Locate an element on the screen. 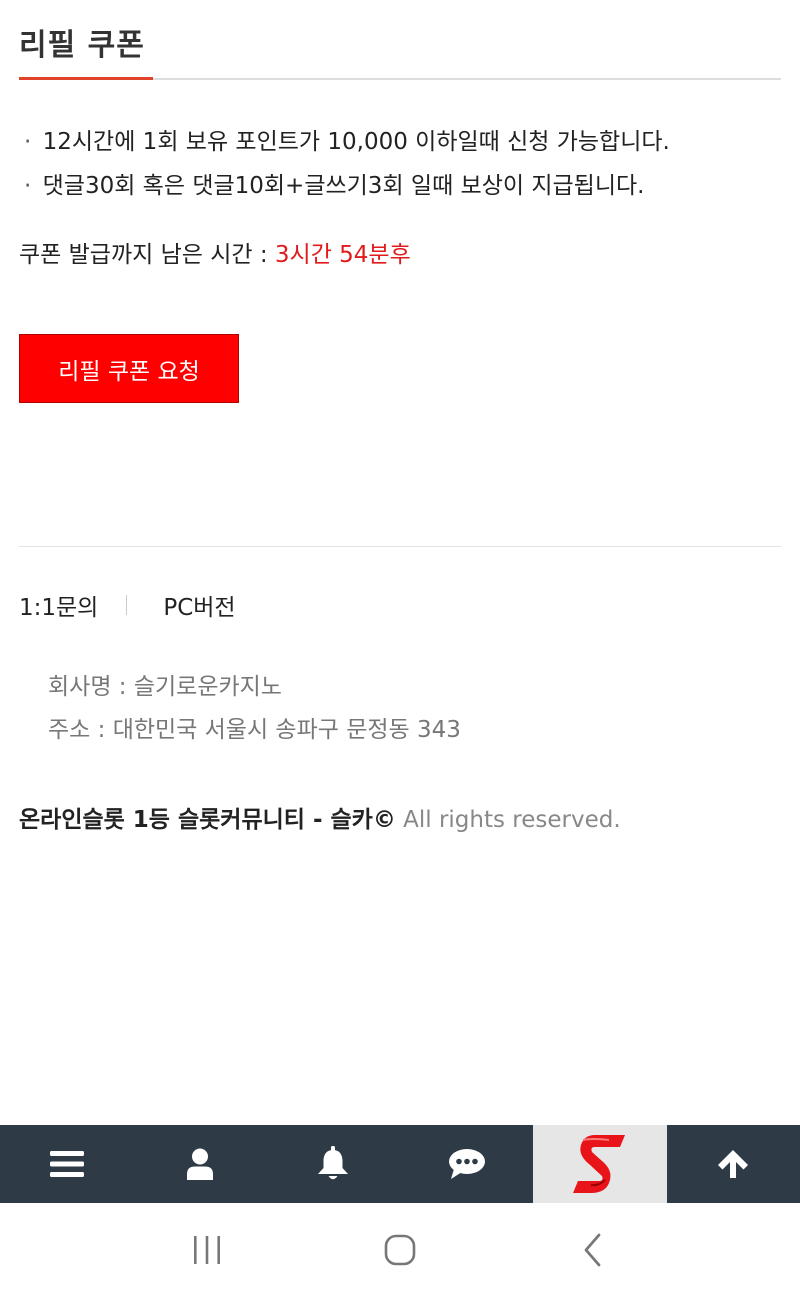 The height and width of the screenshot is (1297, 800). refill-coupon-request-button: 리필 쿠폰 요청 is located at coordinates (129, 368).